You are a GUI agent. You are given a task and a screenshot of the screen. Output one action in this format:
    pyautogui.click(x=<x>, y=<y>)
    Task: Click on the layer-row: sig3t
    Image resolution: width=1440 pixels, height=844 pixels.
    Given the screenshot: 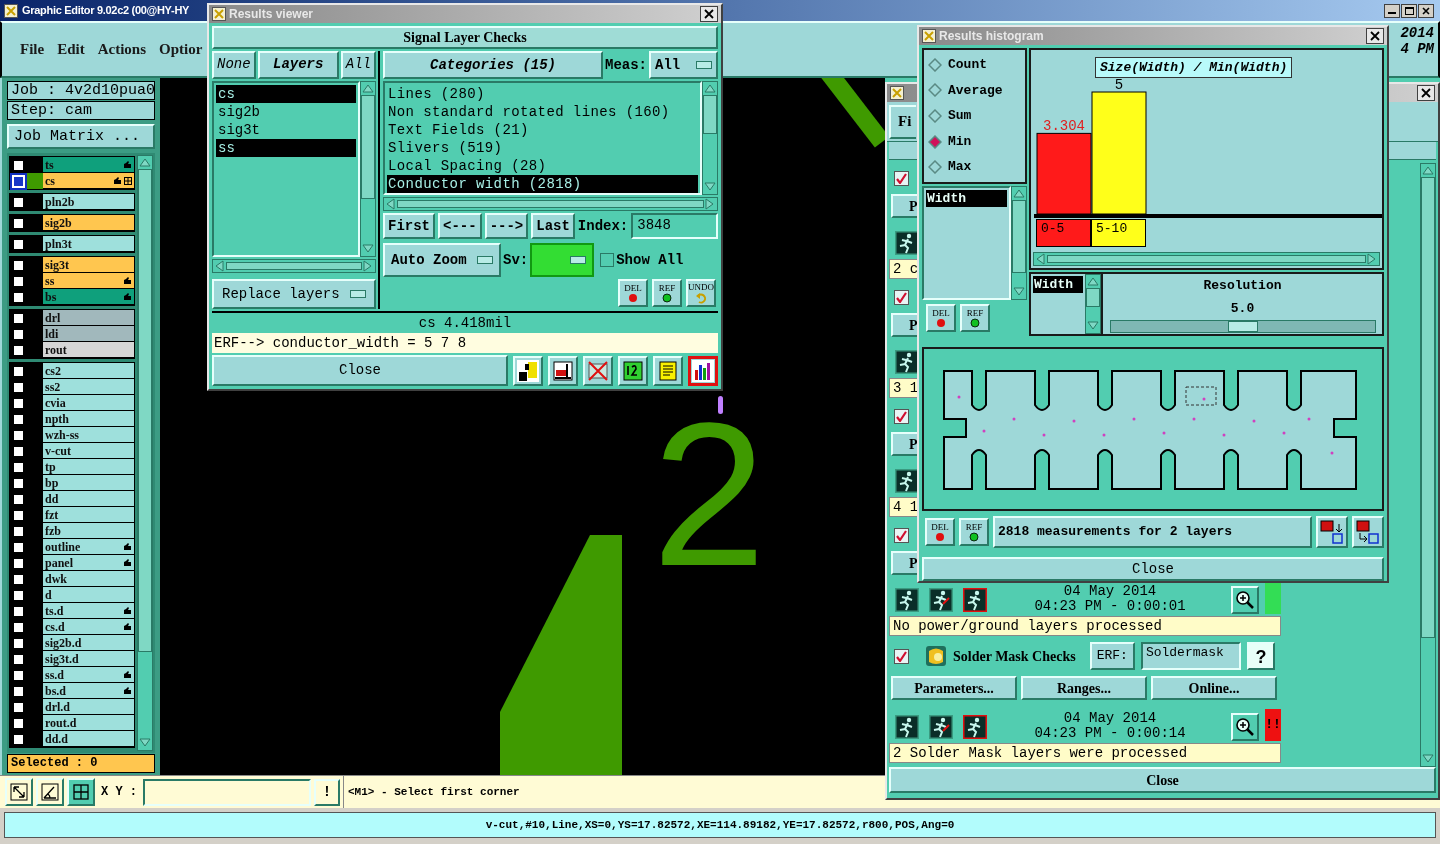 What is the action you would take?
    pyautogui.click(x=88, y=265)
    